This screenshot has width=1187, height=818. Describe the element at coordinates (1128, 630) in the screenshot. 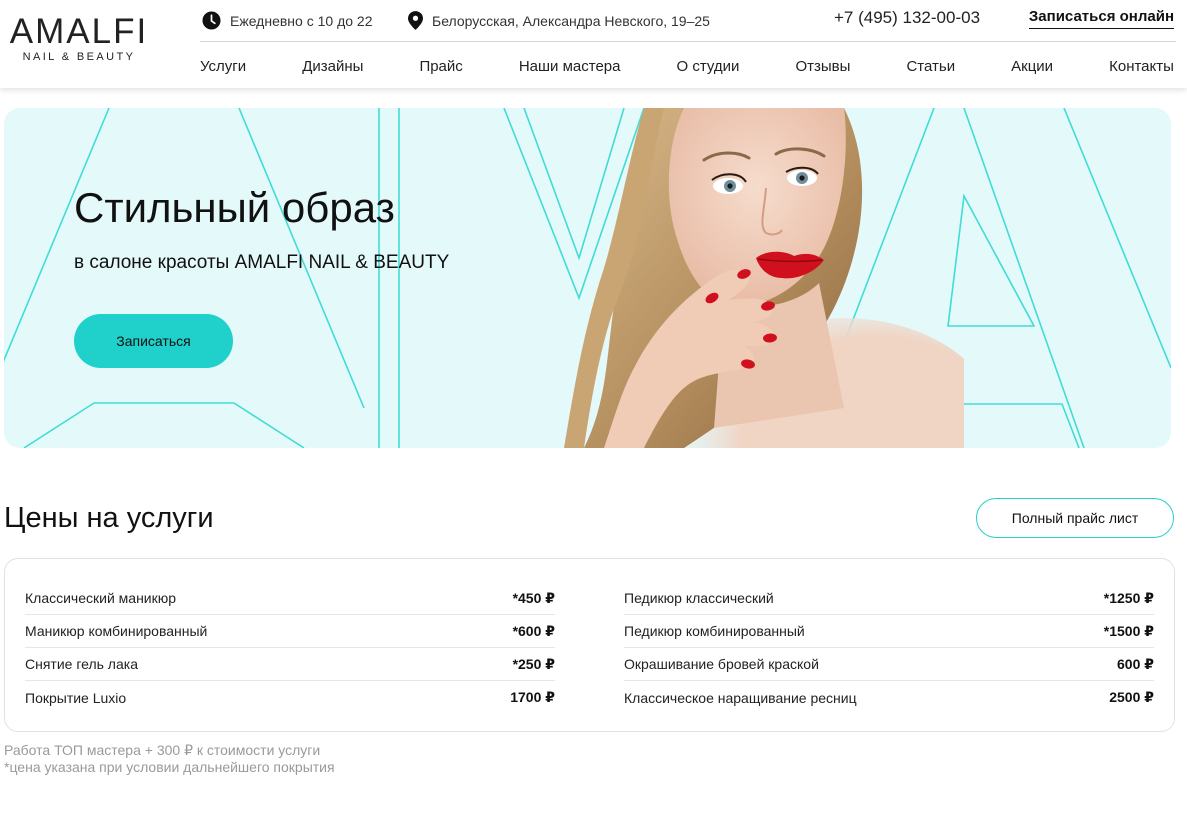

I see `service-price: *1500 ₽` at that location.